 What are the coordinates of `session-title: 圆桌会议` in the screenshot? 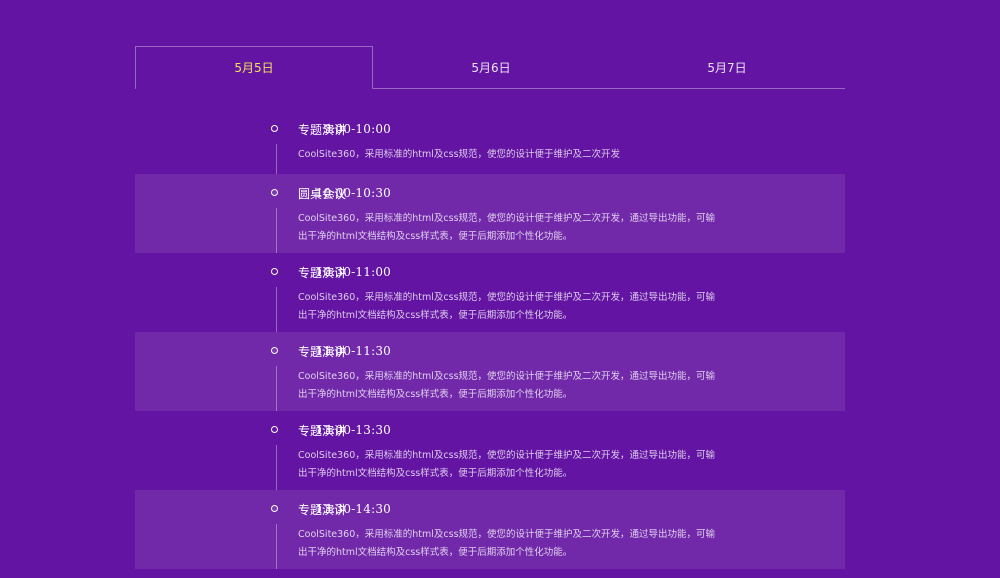 It's located at (322, 194).